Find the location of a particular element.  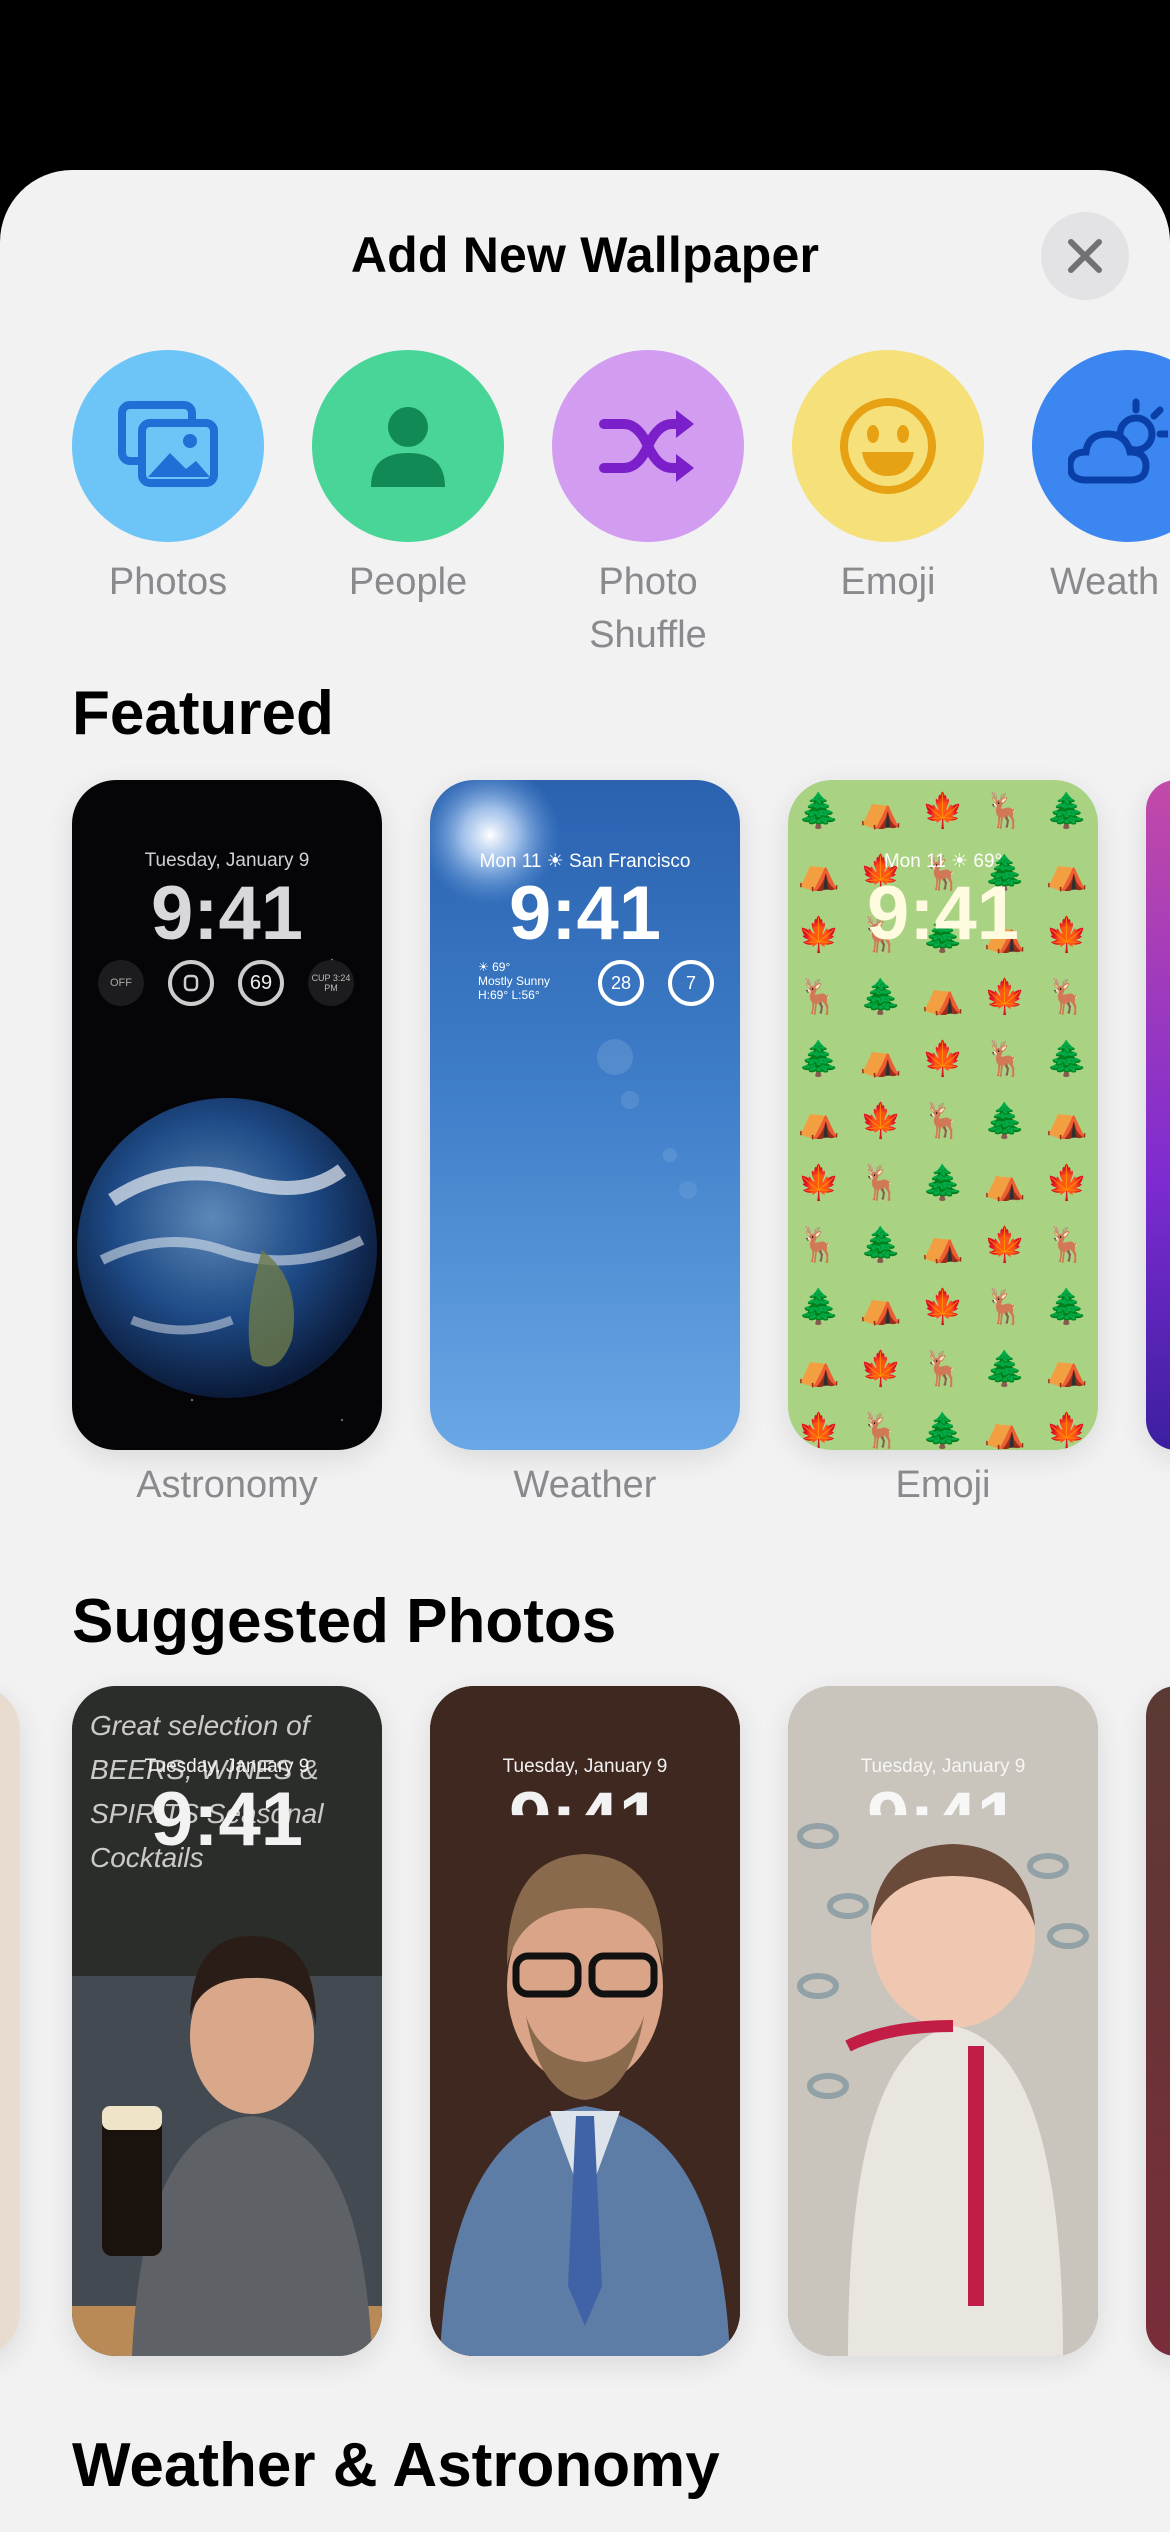

category-weather: Weath is located at coordinates (1101, 479).